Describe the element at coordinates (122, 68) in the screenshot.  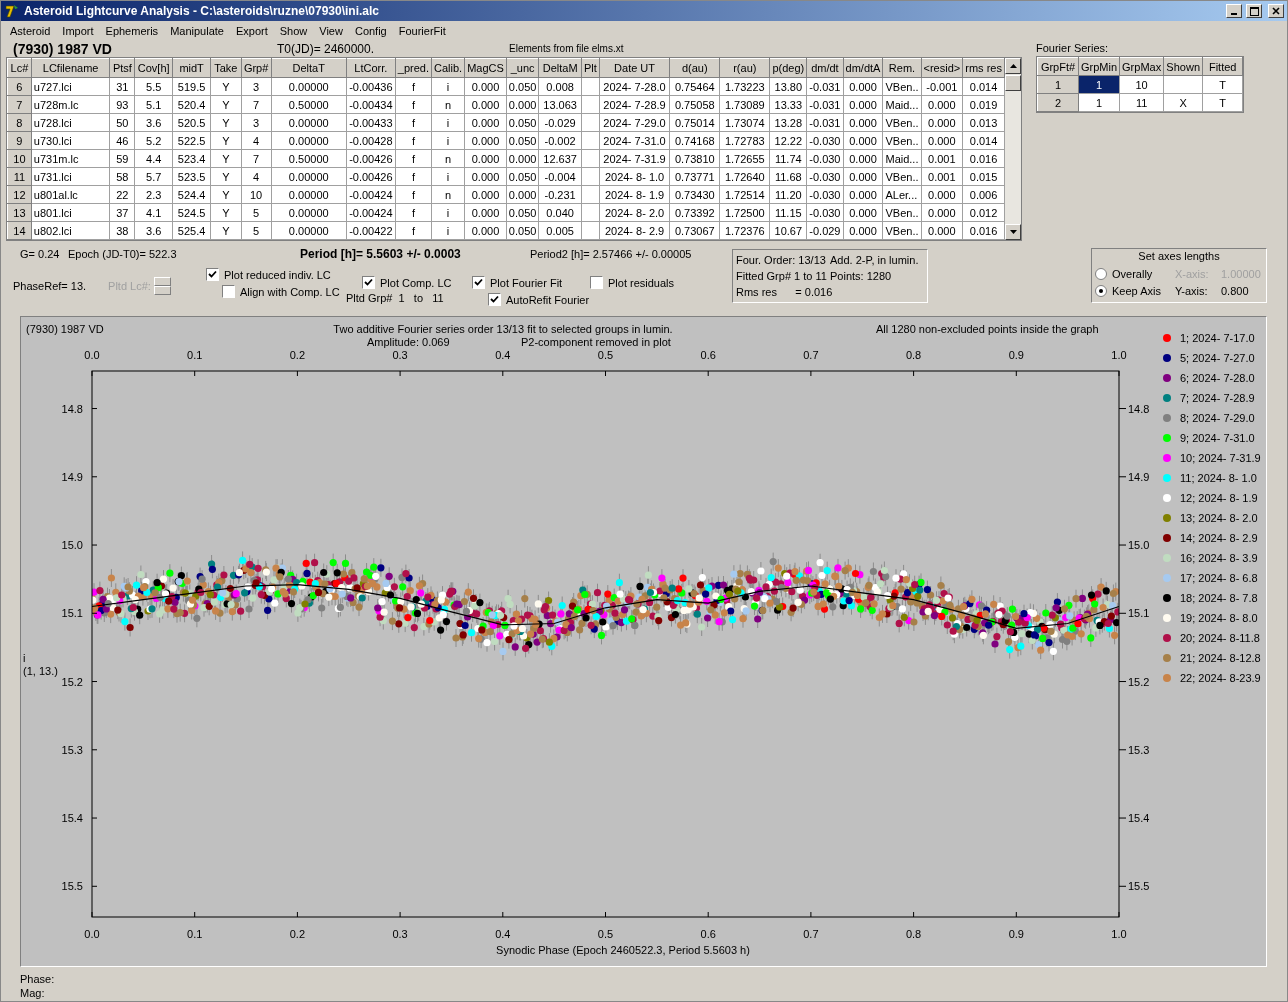
I see `column-header: Ptsf` at that location.